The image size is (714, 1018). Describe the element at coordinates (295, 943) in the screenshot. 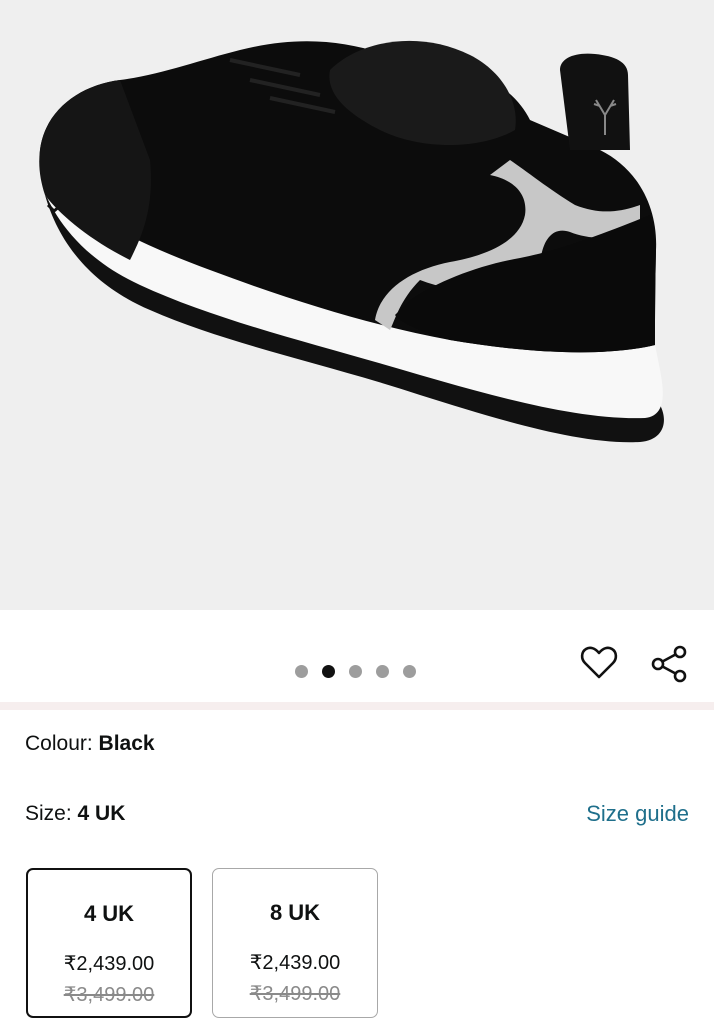

I see `size-option-8uk: 8 UK ₹2,439.00 ₹3,499.00` at that location.